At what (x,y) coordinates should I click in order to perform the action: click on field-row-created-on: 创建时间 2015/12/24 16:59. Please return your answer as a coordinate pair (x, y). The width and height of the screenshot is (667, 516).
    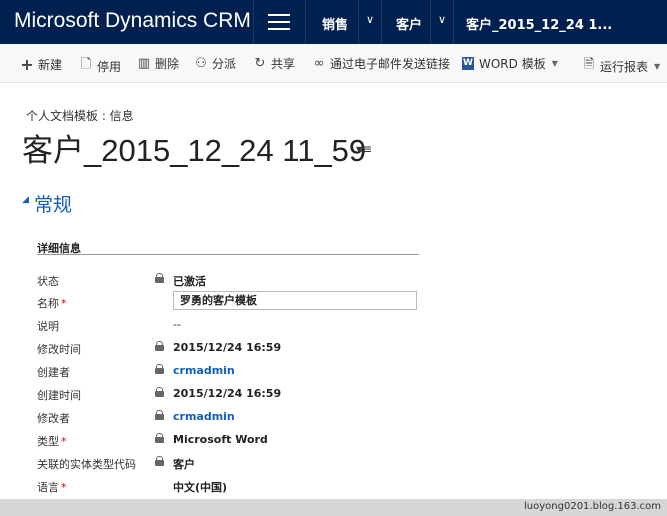
    Looking at the image, I should click on (237, 395).